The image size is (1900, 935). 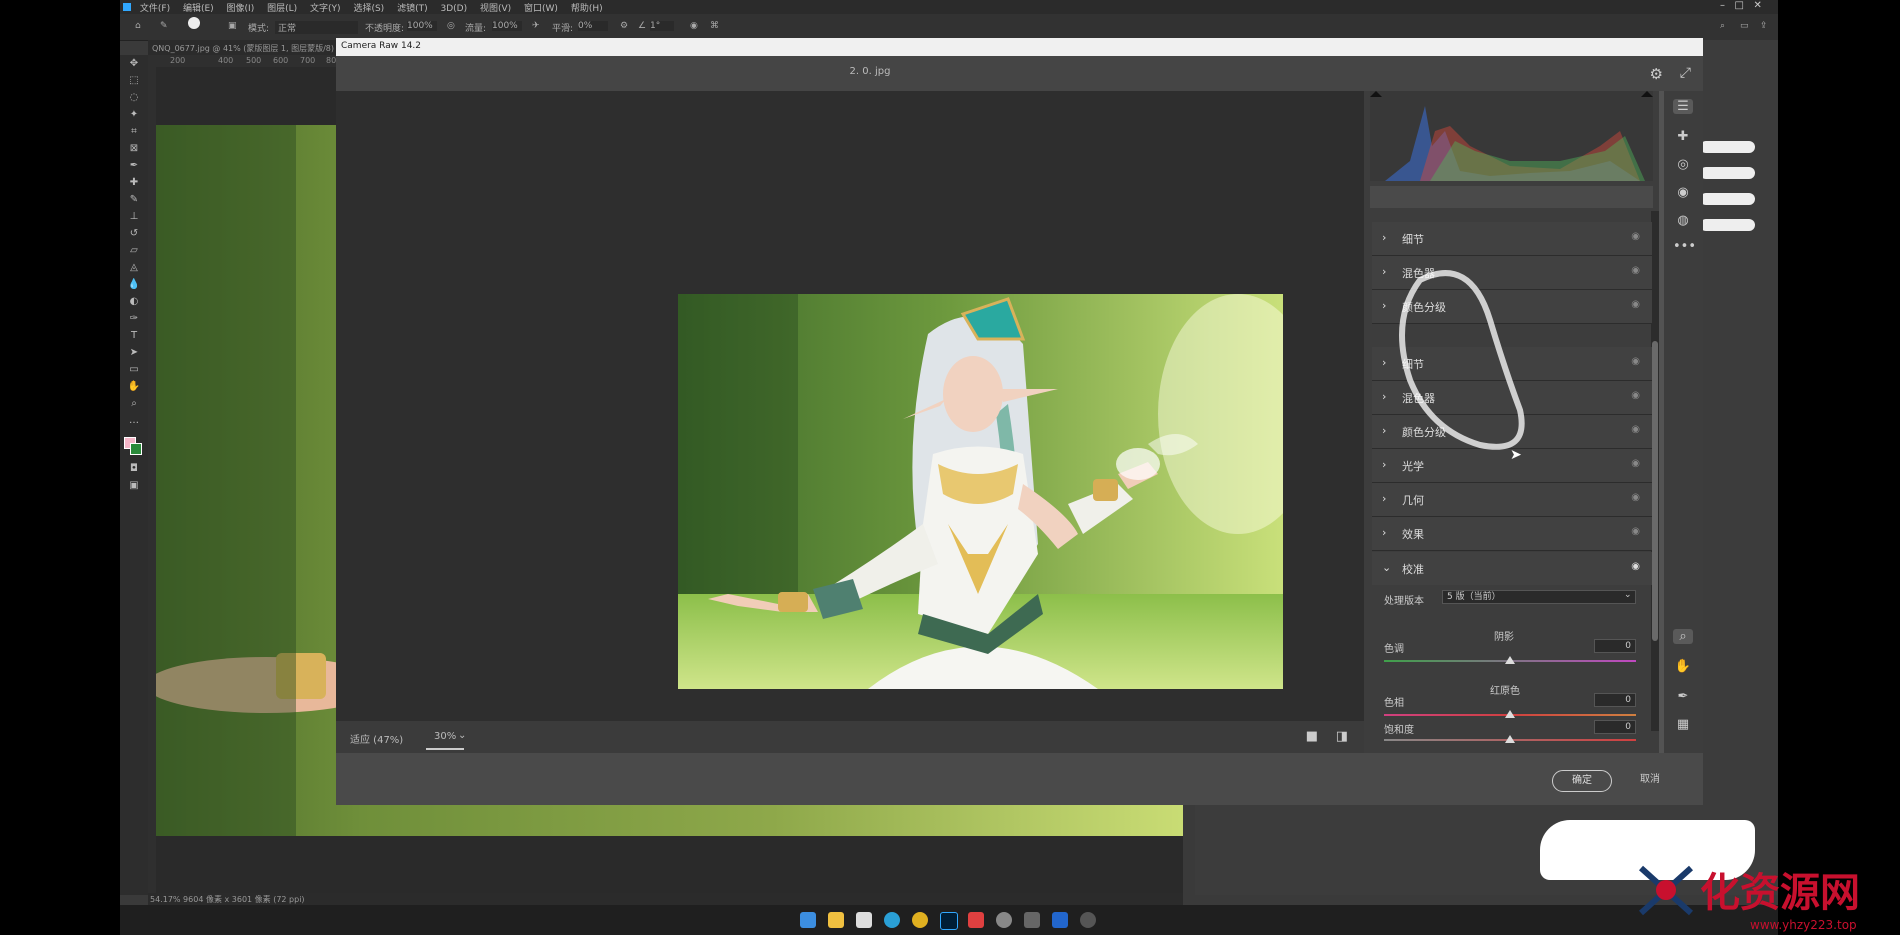 What do you see at coordinates (836, 920) in the screenshot?
I see `file-explorer-icon` at bounding box center [836, 920].